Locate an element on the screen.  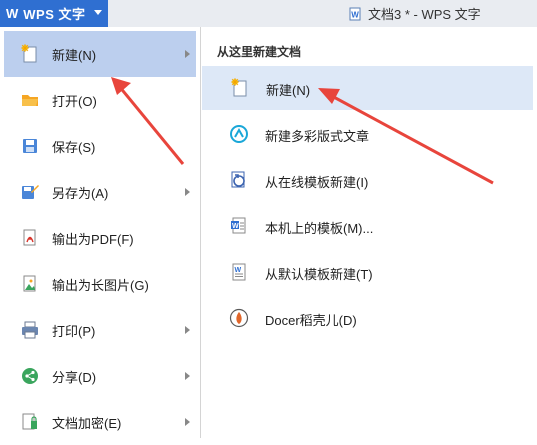
menu-item-label: 新建(N) is located at coordinates (74, 55).